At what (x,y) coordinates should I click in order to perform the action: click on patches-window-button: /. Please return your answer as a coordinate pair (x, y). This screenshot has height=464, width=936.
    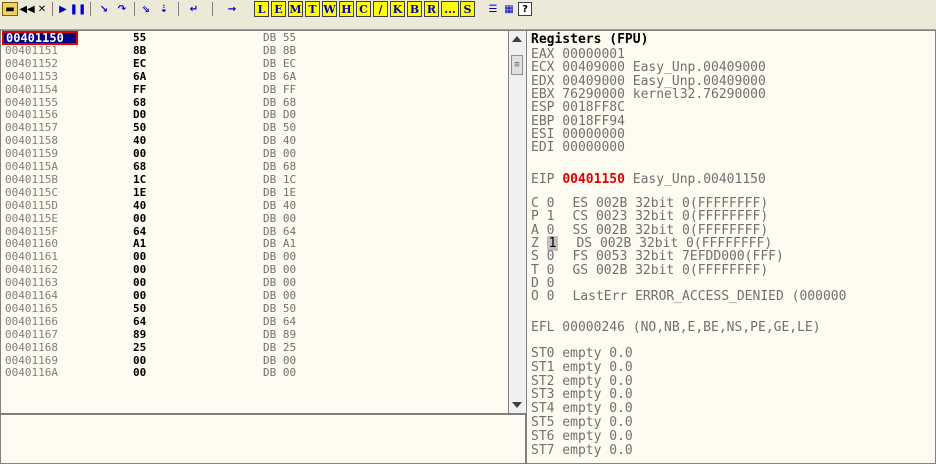
    Looking at the image, I should click on (380, 9).